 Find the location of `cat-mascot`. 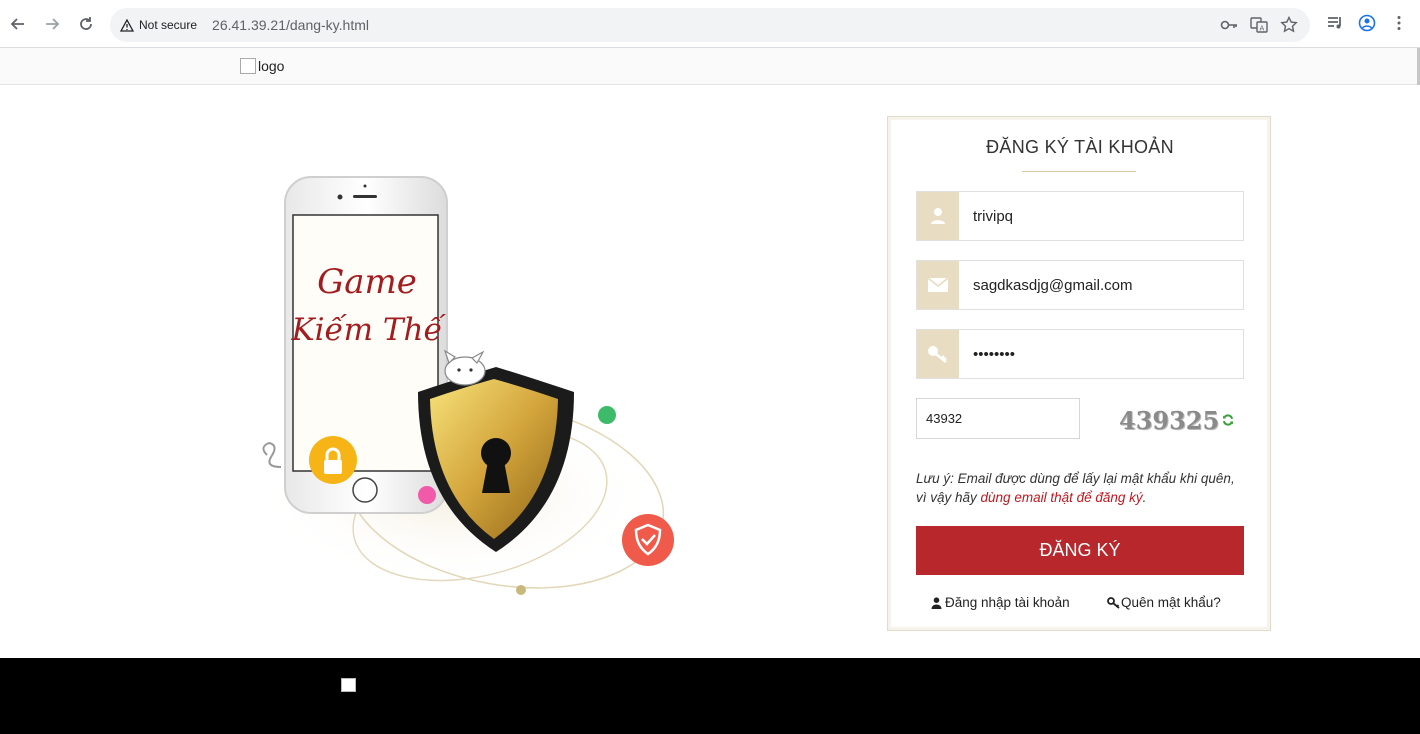

cat-mascot is located at coordinates (464, 367).